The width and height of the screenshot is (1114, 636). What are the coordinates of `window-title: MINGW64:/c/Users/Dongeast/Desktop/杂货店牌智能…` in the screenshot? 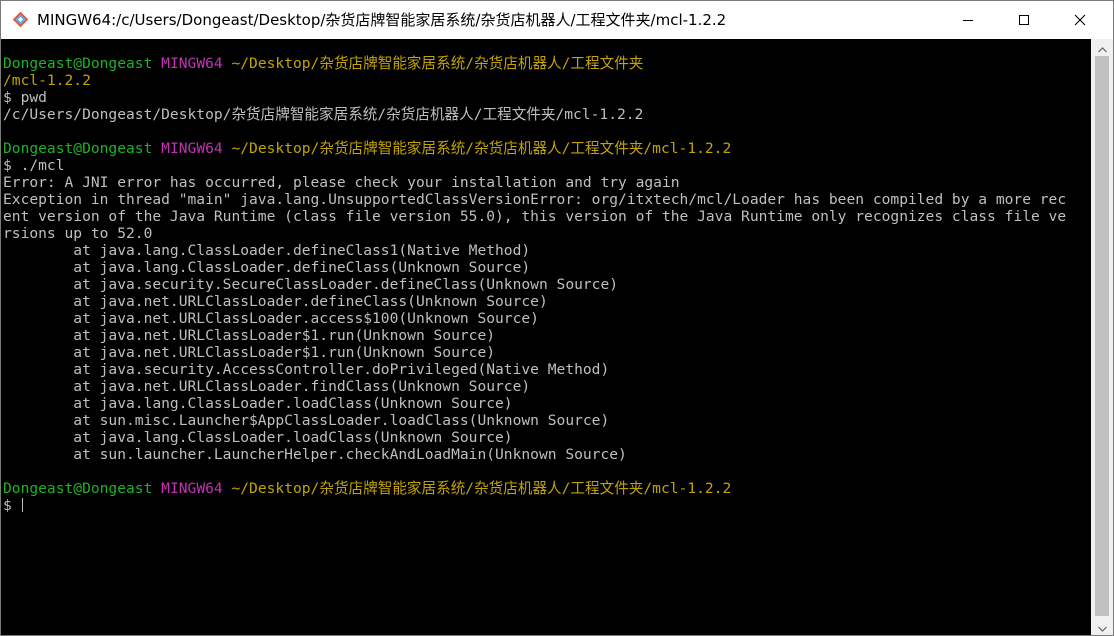 It's located at (382, 20).